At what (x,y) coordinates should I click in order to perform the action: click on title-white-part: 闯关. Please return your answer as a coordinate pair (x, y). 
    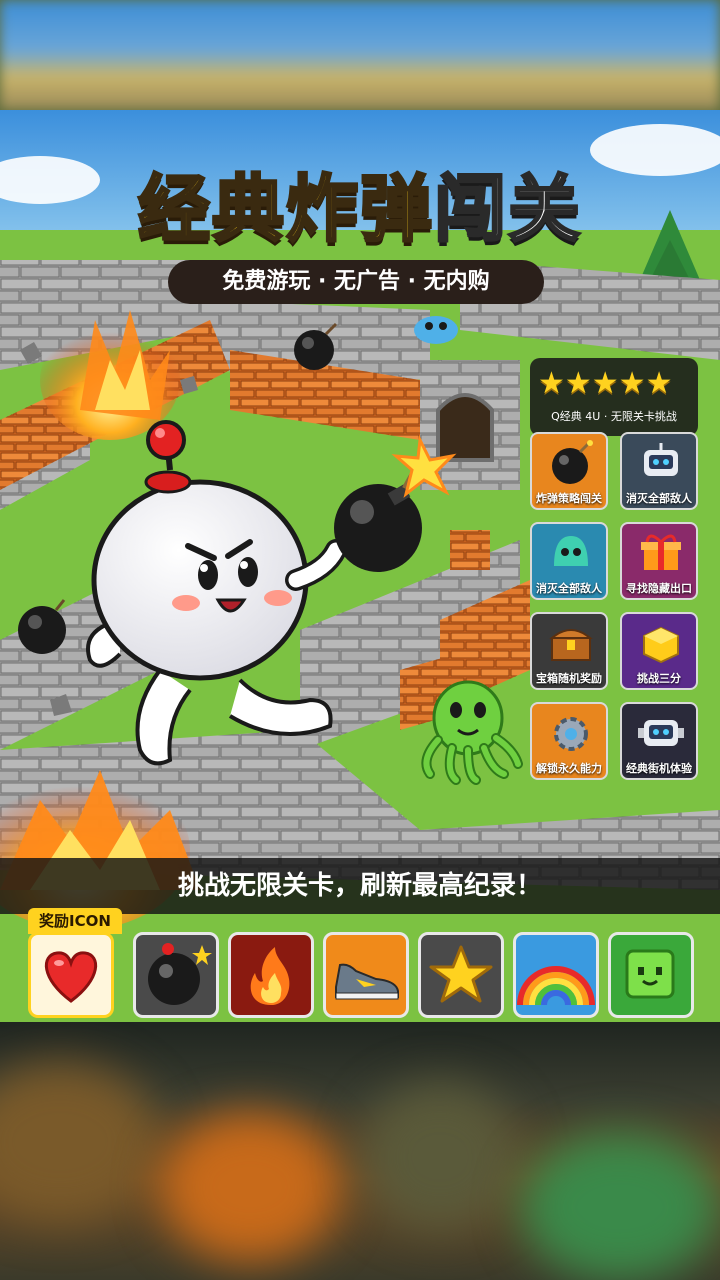
    Looking at the image, I should click on (507, 209).